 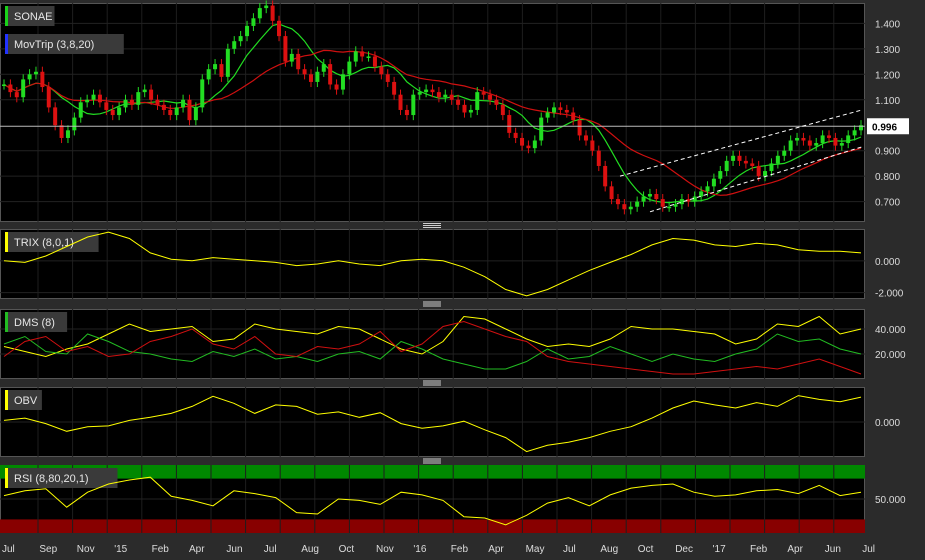 What do you see at coordinates (419, 549) in the screenshot?
I see `x-date-label: '16` at bounding box center [419, 549].